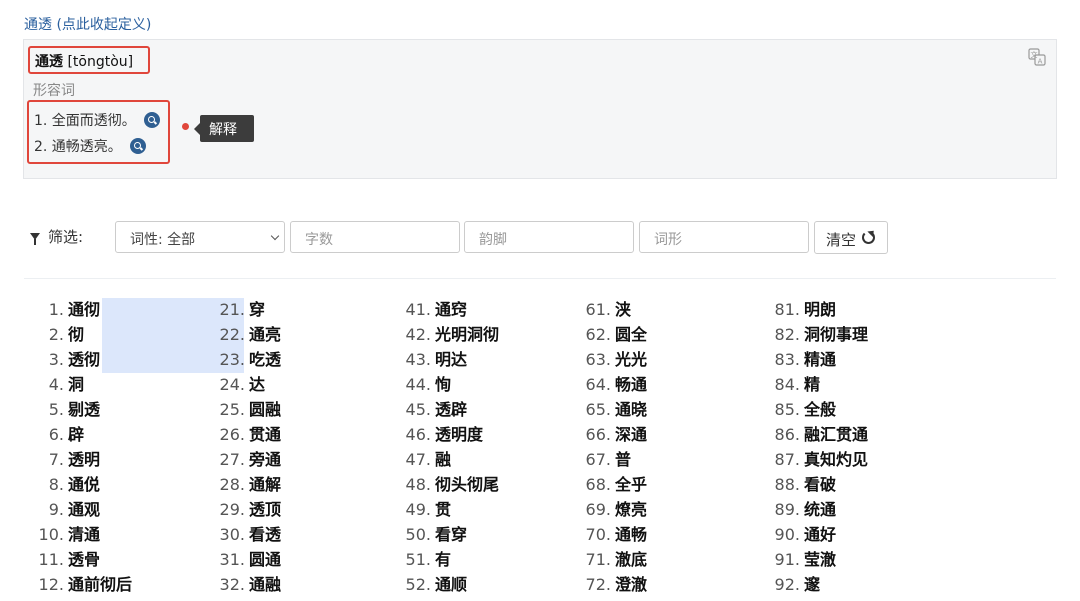 The height and width of the screenshot is (601, 1080). Describe the element at coordinates (812, 384) in the screenshot. I see `list-item-word: 精` at that location.